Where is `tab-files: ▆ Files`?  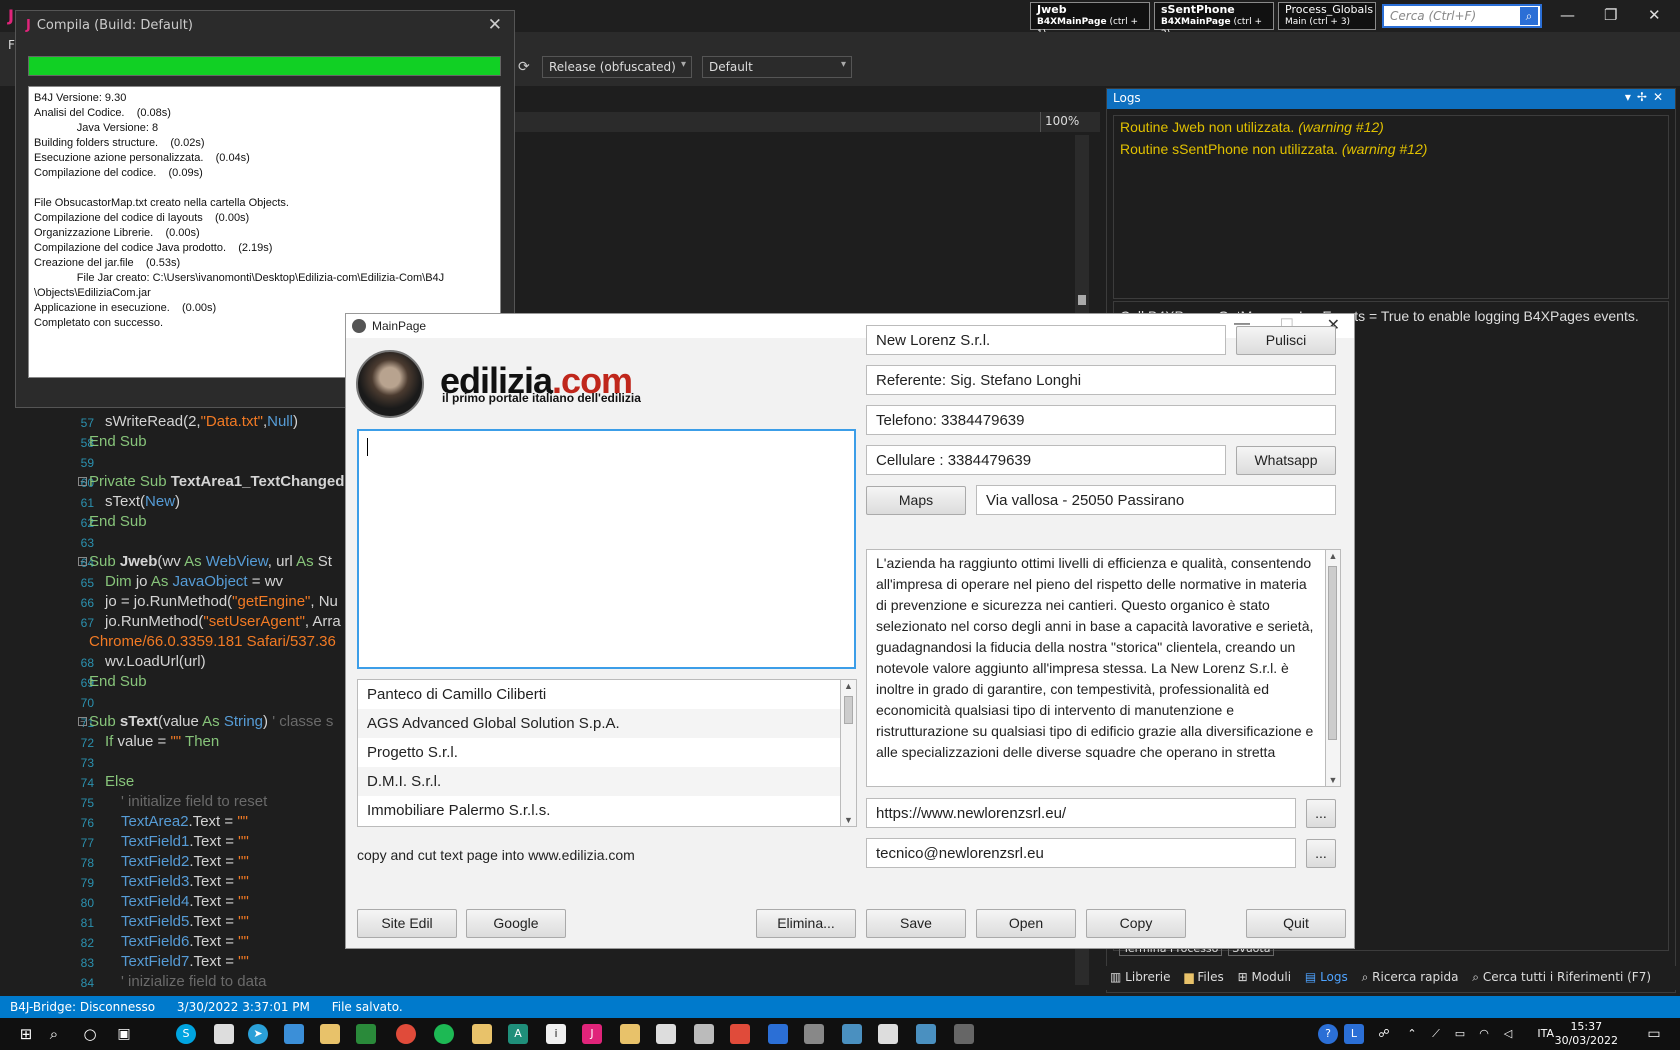 tab-files: ▆ Files is located at coordinates (1203, 977).